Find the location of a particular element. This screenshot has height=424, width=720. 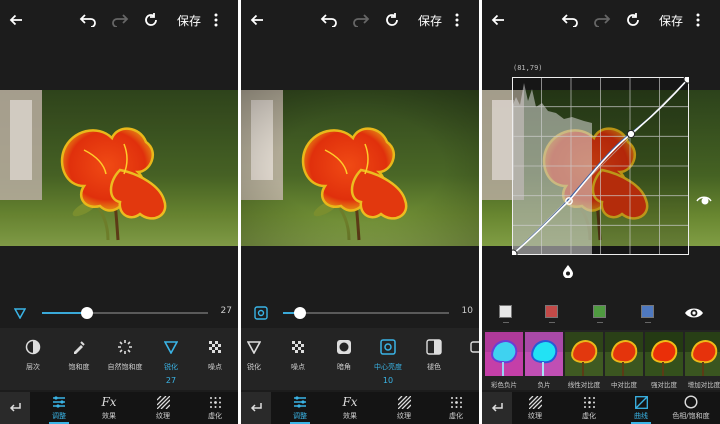

preset-label: 线性对比度 is located at coordinates (584, 385).